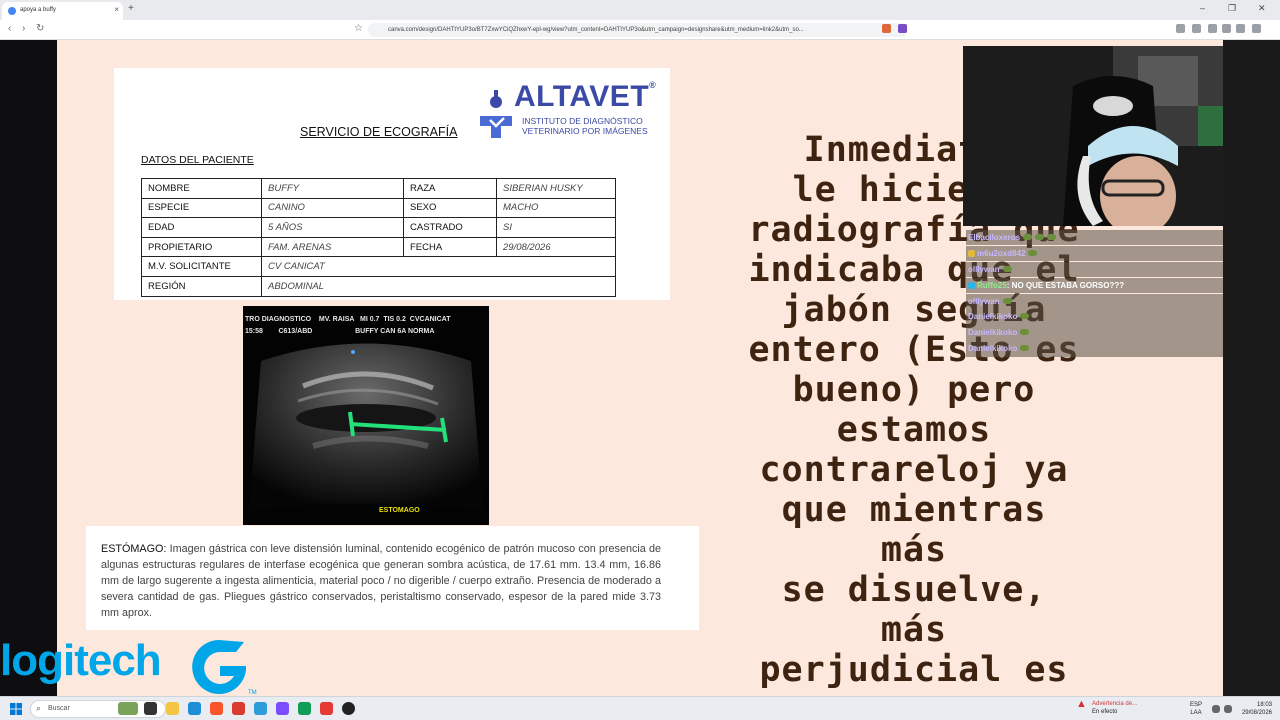 The height and width of the screenshot is (720, 1280). I want to click on big-text-line: perjudicial es, so click(914, 670).